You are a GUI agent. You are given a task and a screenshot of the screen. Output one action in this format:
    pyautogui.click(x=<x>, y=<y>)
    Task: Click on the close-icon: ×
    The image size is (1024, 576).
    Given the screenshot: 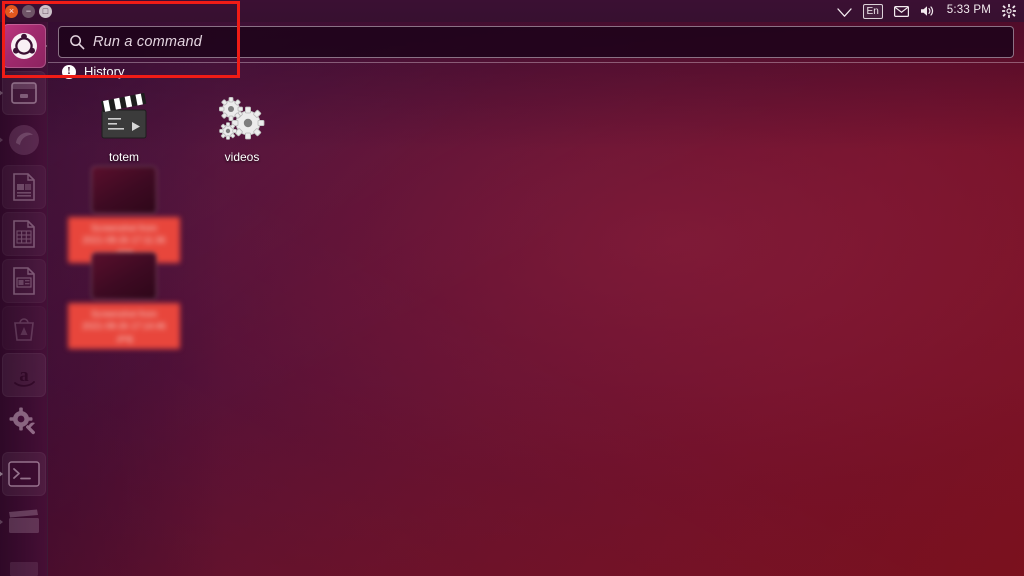 What is the action you would take?
    pyautogui.click(x=11, y=11)
    